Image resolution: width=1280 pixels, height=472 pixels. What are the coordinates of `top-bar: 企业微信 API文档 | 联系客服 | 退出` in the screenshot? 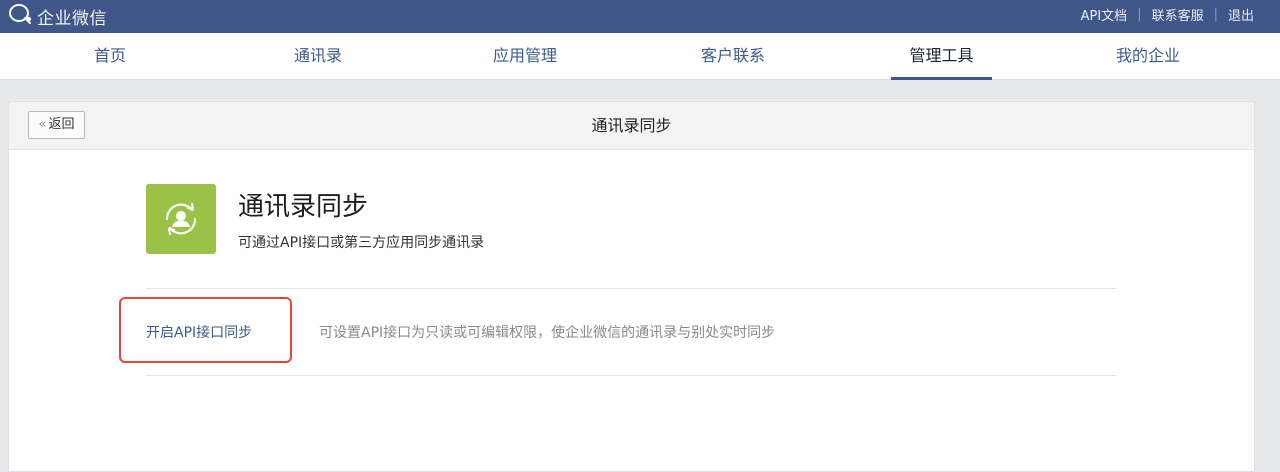 It's located at (640, 16).